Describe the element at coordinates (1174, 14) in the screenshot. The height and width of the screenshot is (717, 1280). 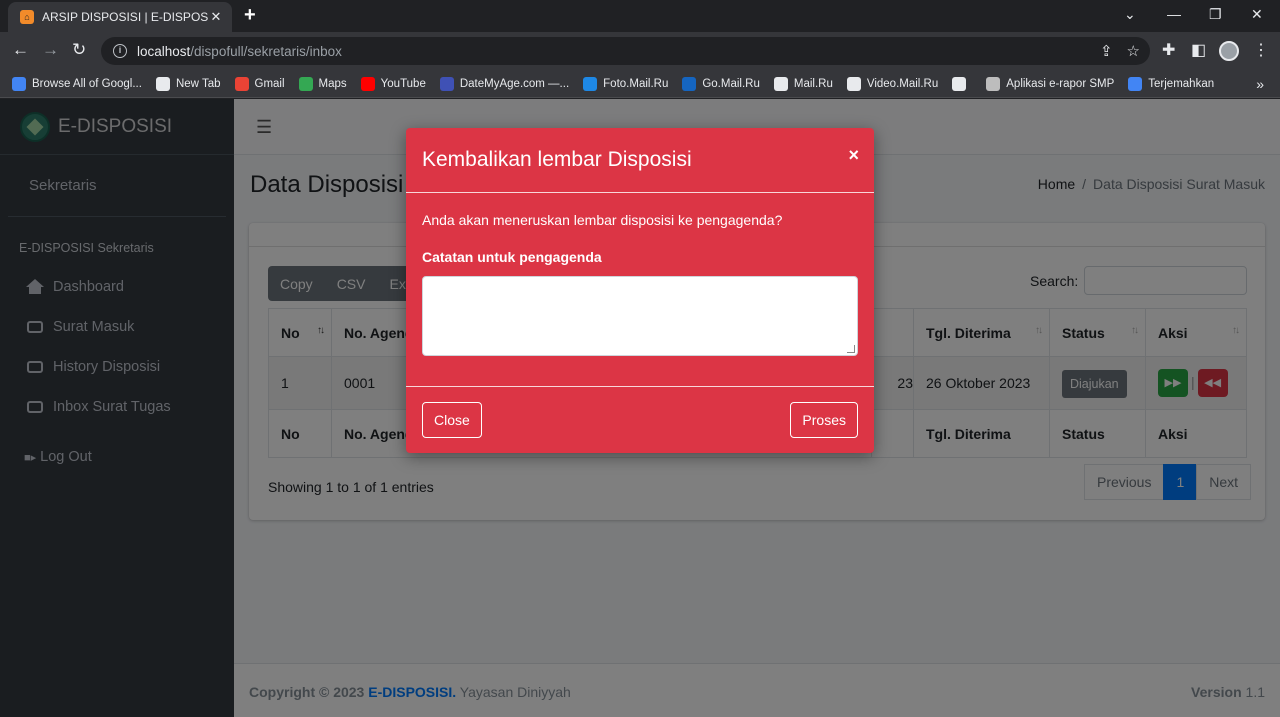
I see `minimize-button: —` at that location.